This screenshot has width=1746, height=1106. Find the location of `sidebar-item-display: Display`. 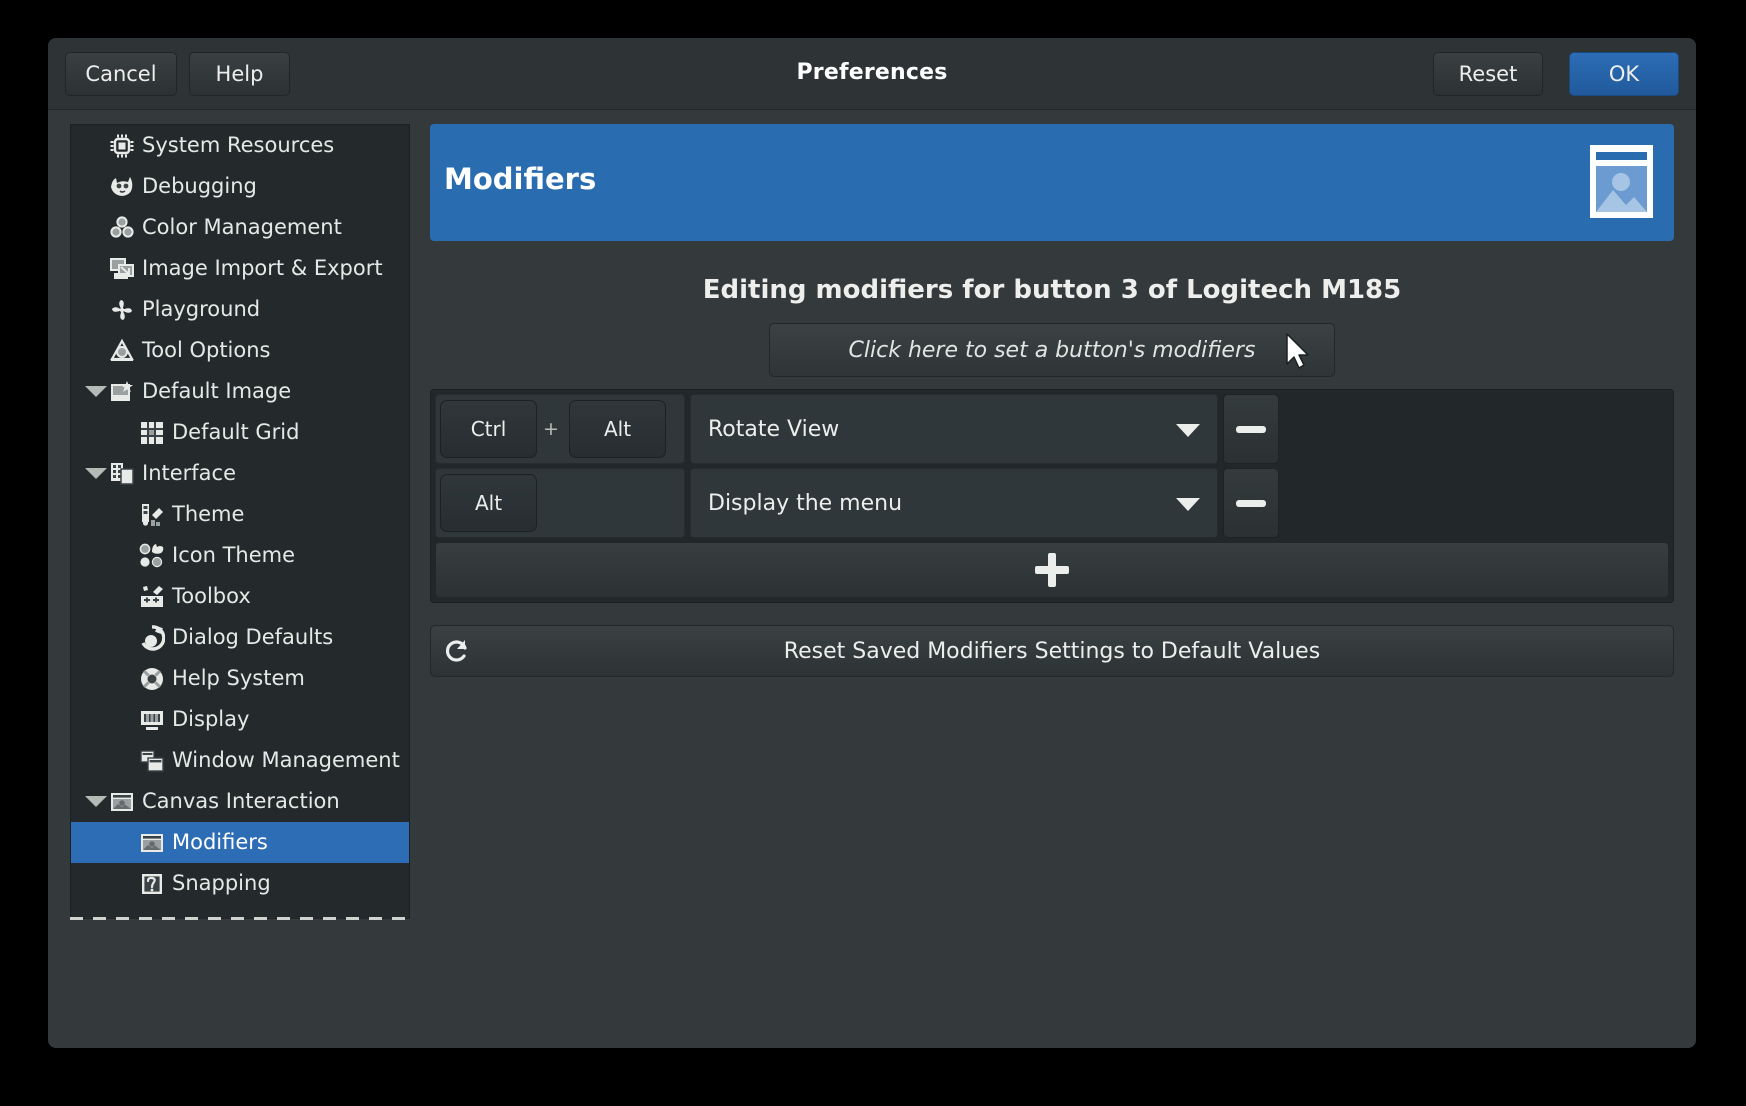

sidebar-item-display: Display is located at coordinates (240, 719).